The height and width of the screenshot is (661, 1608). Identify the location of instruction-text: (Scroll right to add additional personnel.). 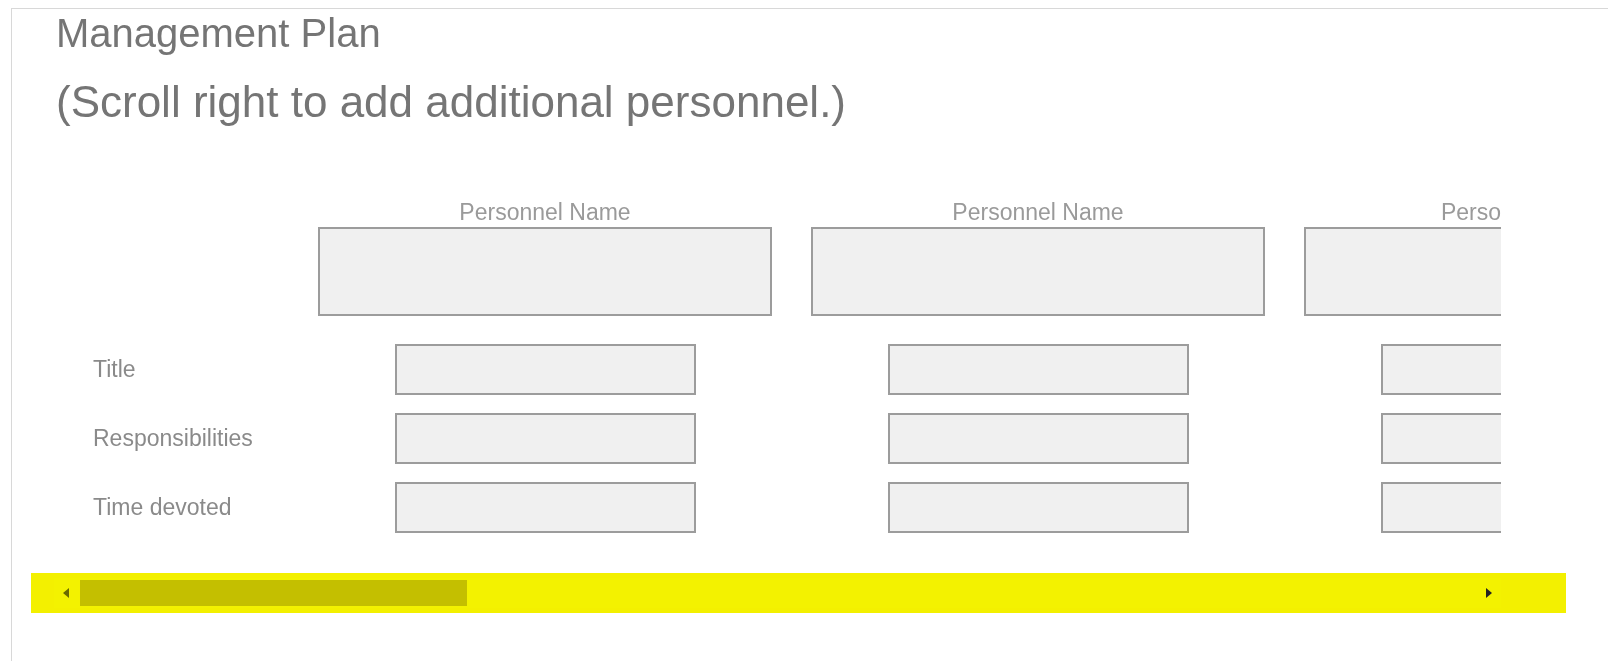
(451, 102).